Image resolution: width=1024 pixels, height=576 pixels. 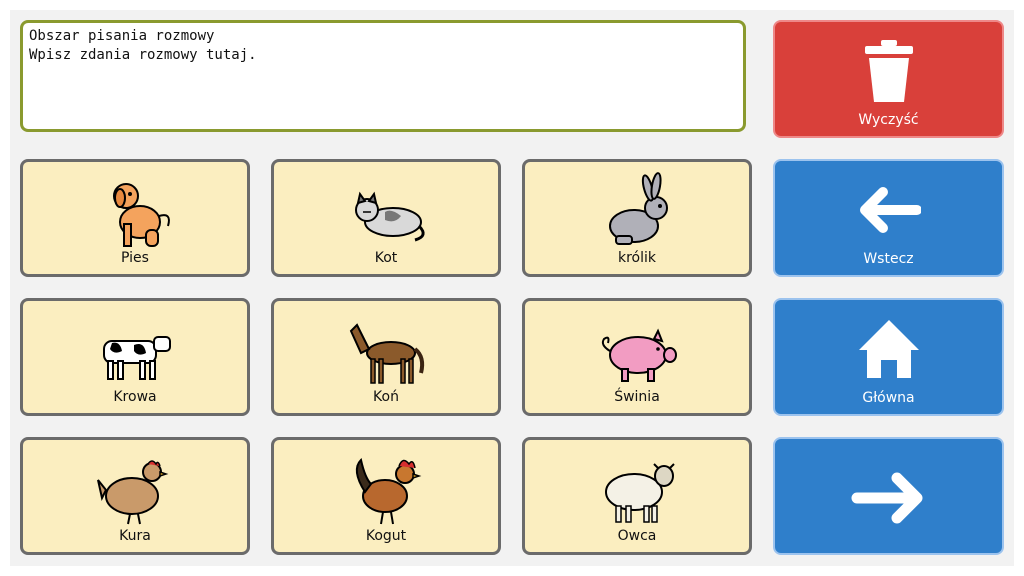 What do you see at coordinates (386, 536) in the screenshot?
I see `tile-label: Kogut` at bounding box center [386, 536].